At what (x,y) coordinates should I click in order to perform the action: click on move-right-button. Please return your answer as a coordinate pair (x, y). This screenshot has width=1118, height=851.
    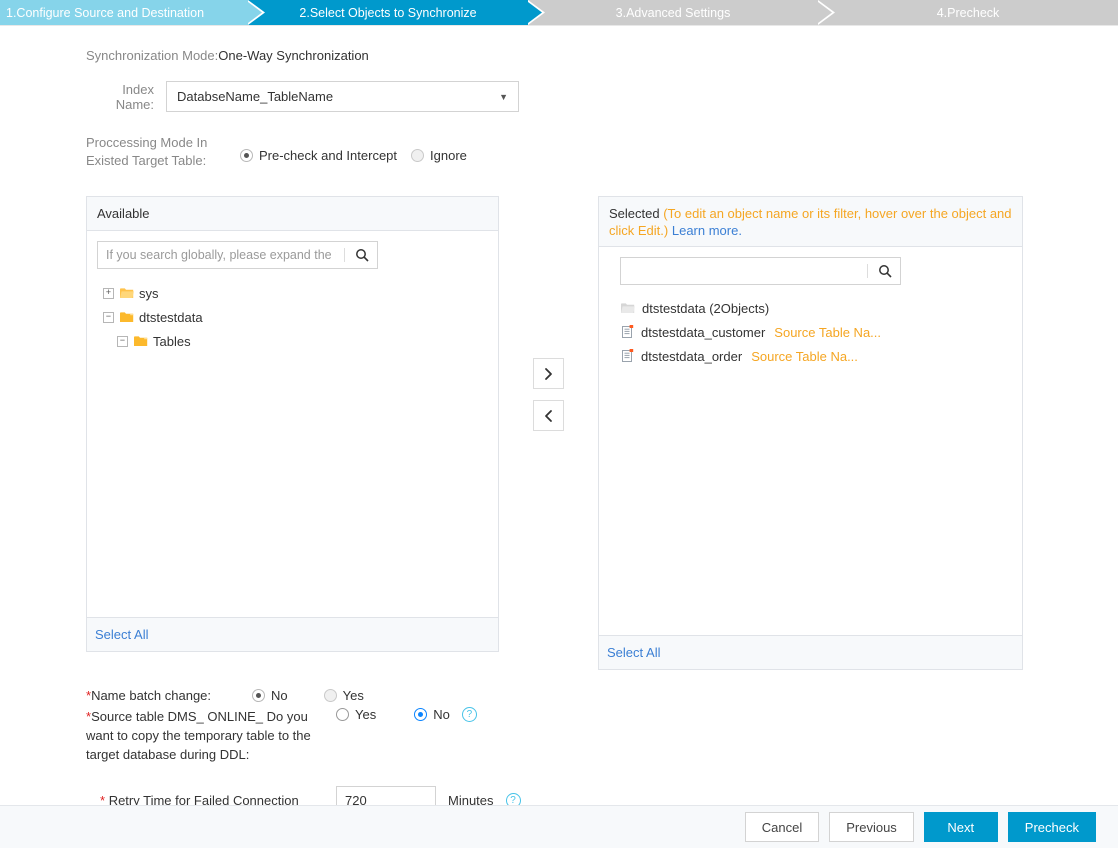
    Looking at the image, I should click on (548, 373).